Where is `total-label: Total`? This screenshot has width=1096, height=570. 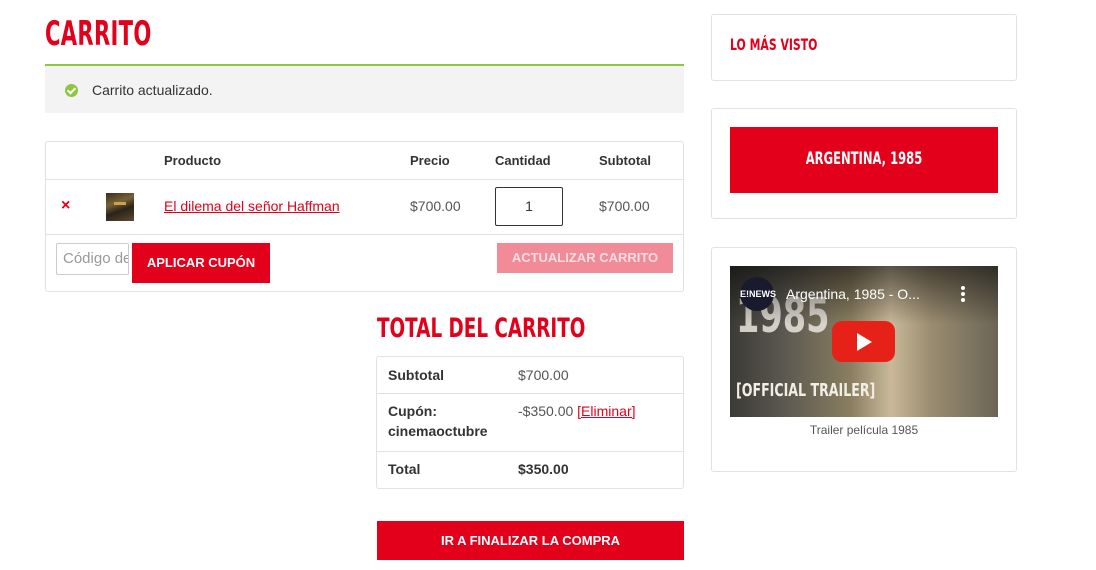 total-label: Total is located at coordinates (404, 469).